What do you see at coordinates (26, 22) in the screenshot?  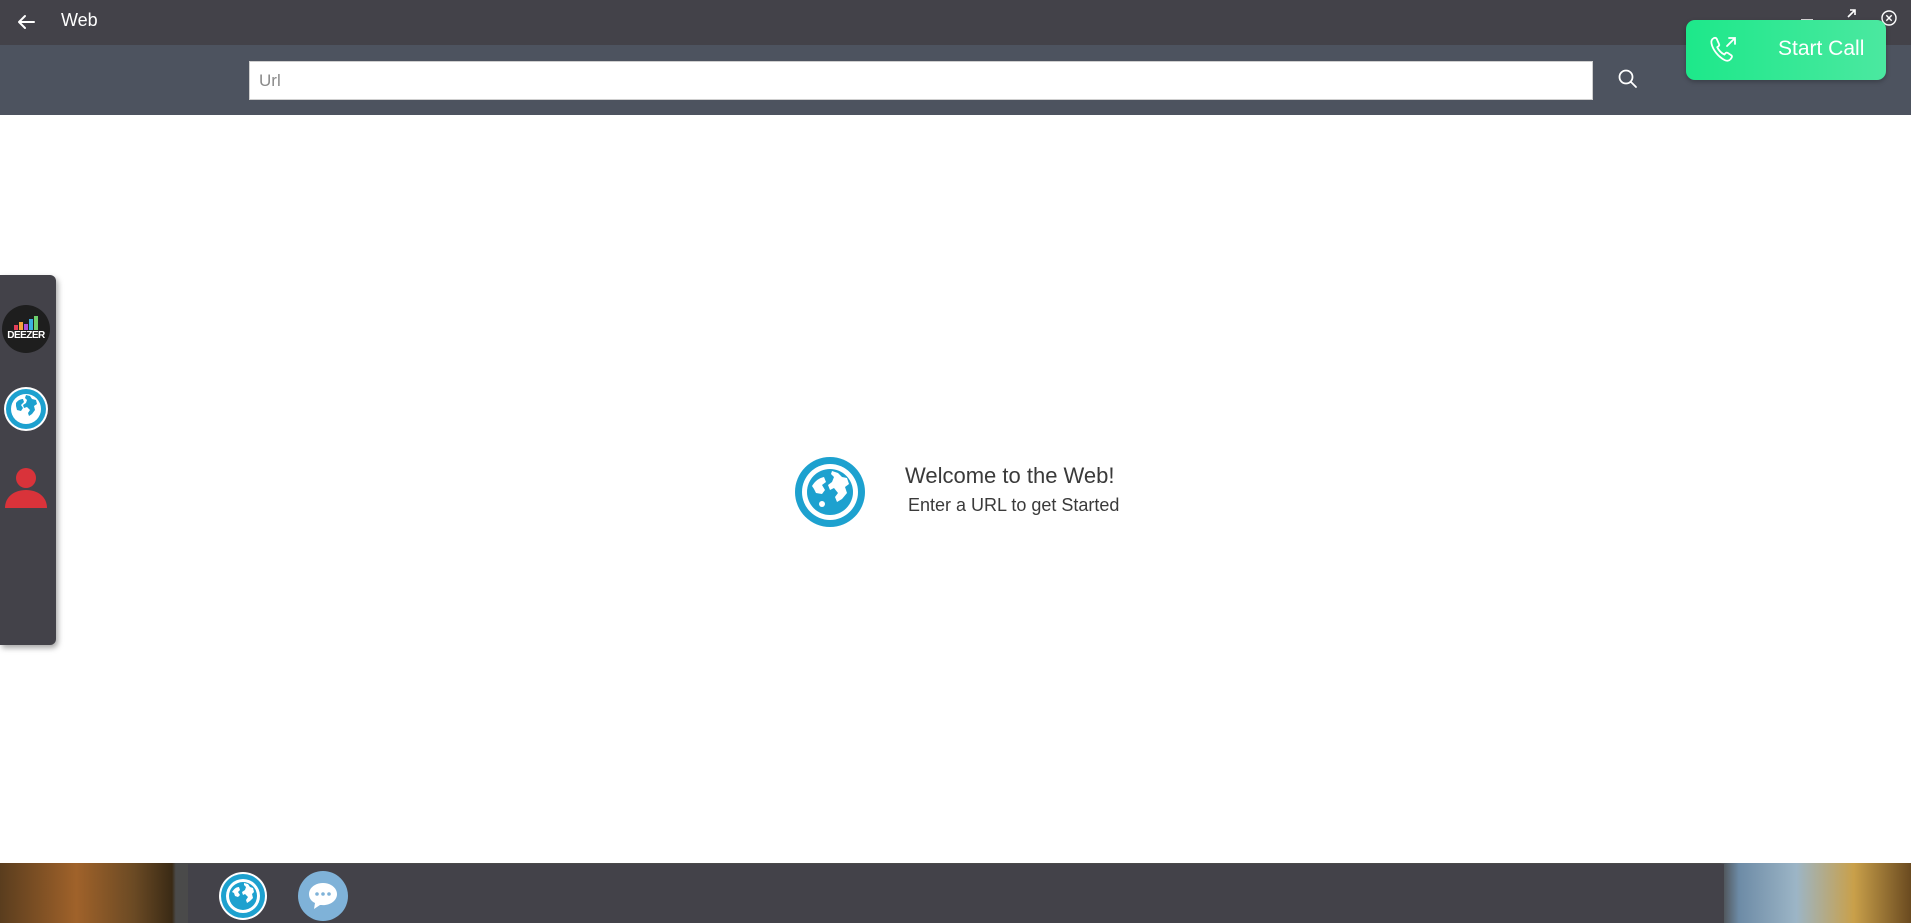 I see `back-arrow-icon` at bounding box center [26, 22].